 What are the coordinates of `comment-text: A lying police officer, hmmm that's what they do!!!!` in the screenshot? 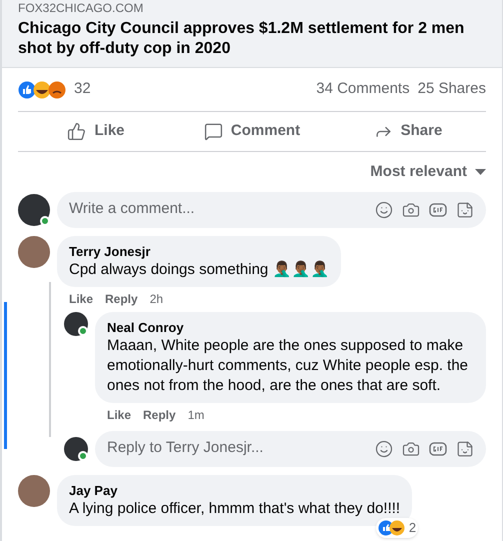 It's located at (234, 508).